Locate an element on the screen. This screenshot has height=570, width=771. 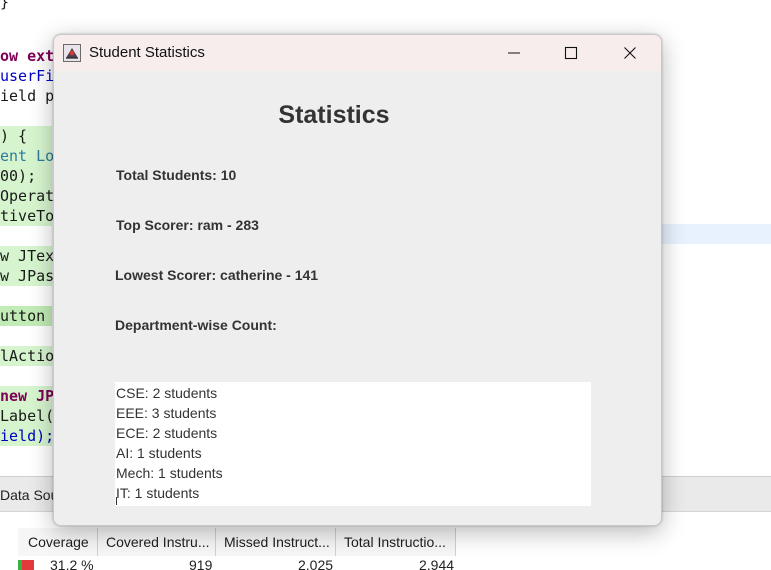
code-line: Label( is located at coordinates (27, 416).